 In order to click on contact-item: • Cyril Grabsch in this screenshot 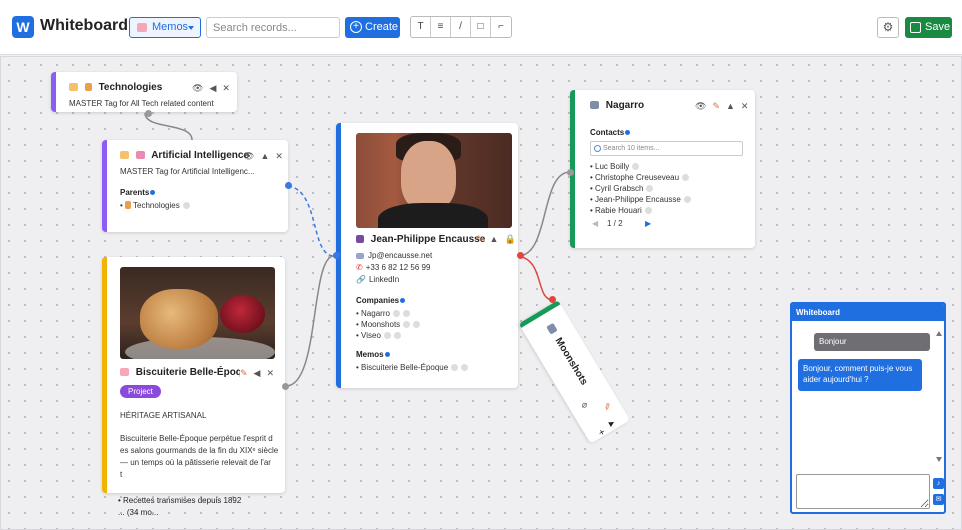, I will do `click(622, 188)`.